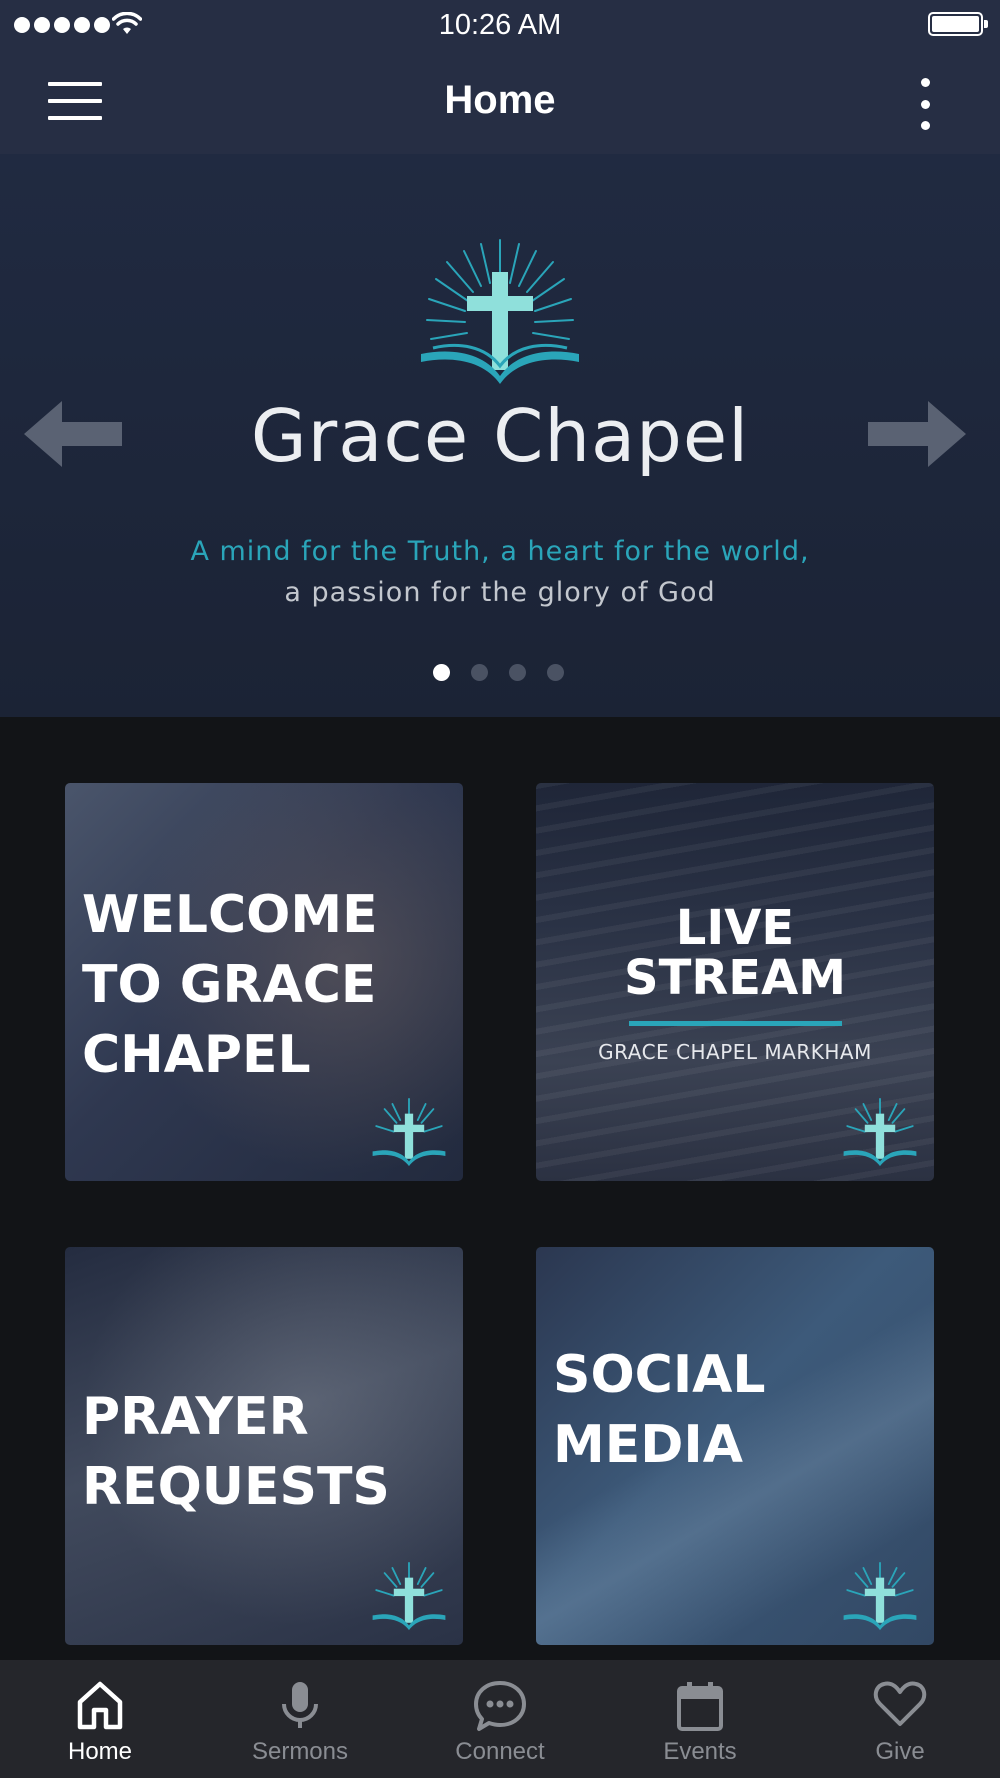  Describe the element at coordinates (100, 1751) in the screenshot. I see `tab-home-label: Home` at that location.